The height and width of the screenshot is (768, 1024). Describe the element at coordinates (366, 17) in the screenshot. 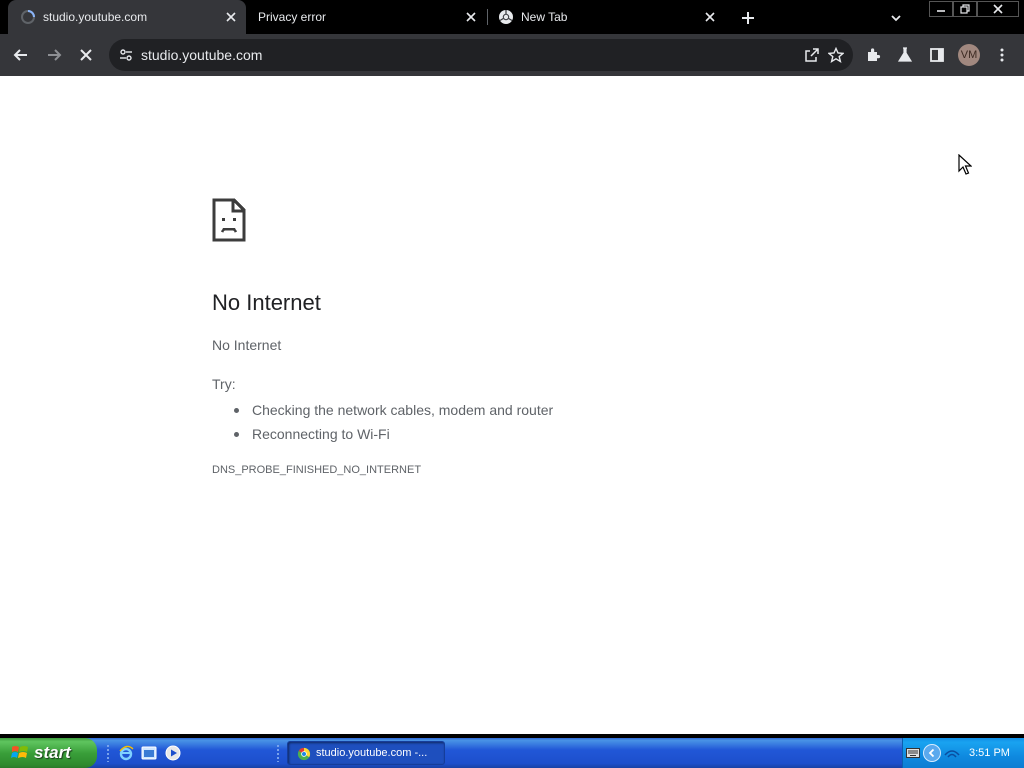

I see `tab-privacy-error: Privacy error` at that location.